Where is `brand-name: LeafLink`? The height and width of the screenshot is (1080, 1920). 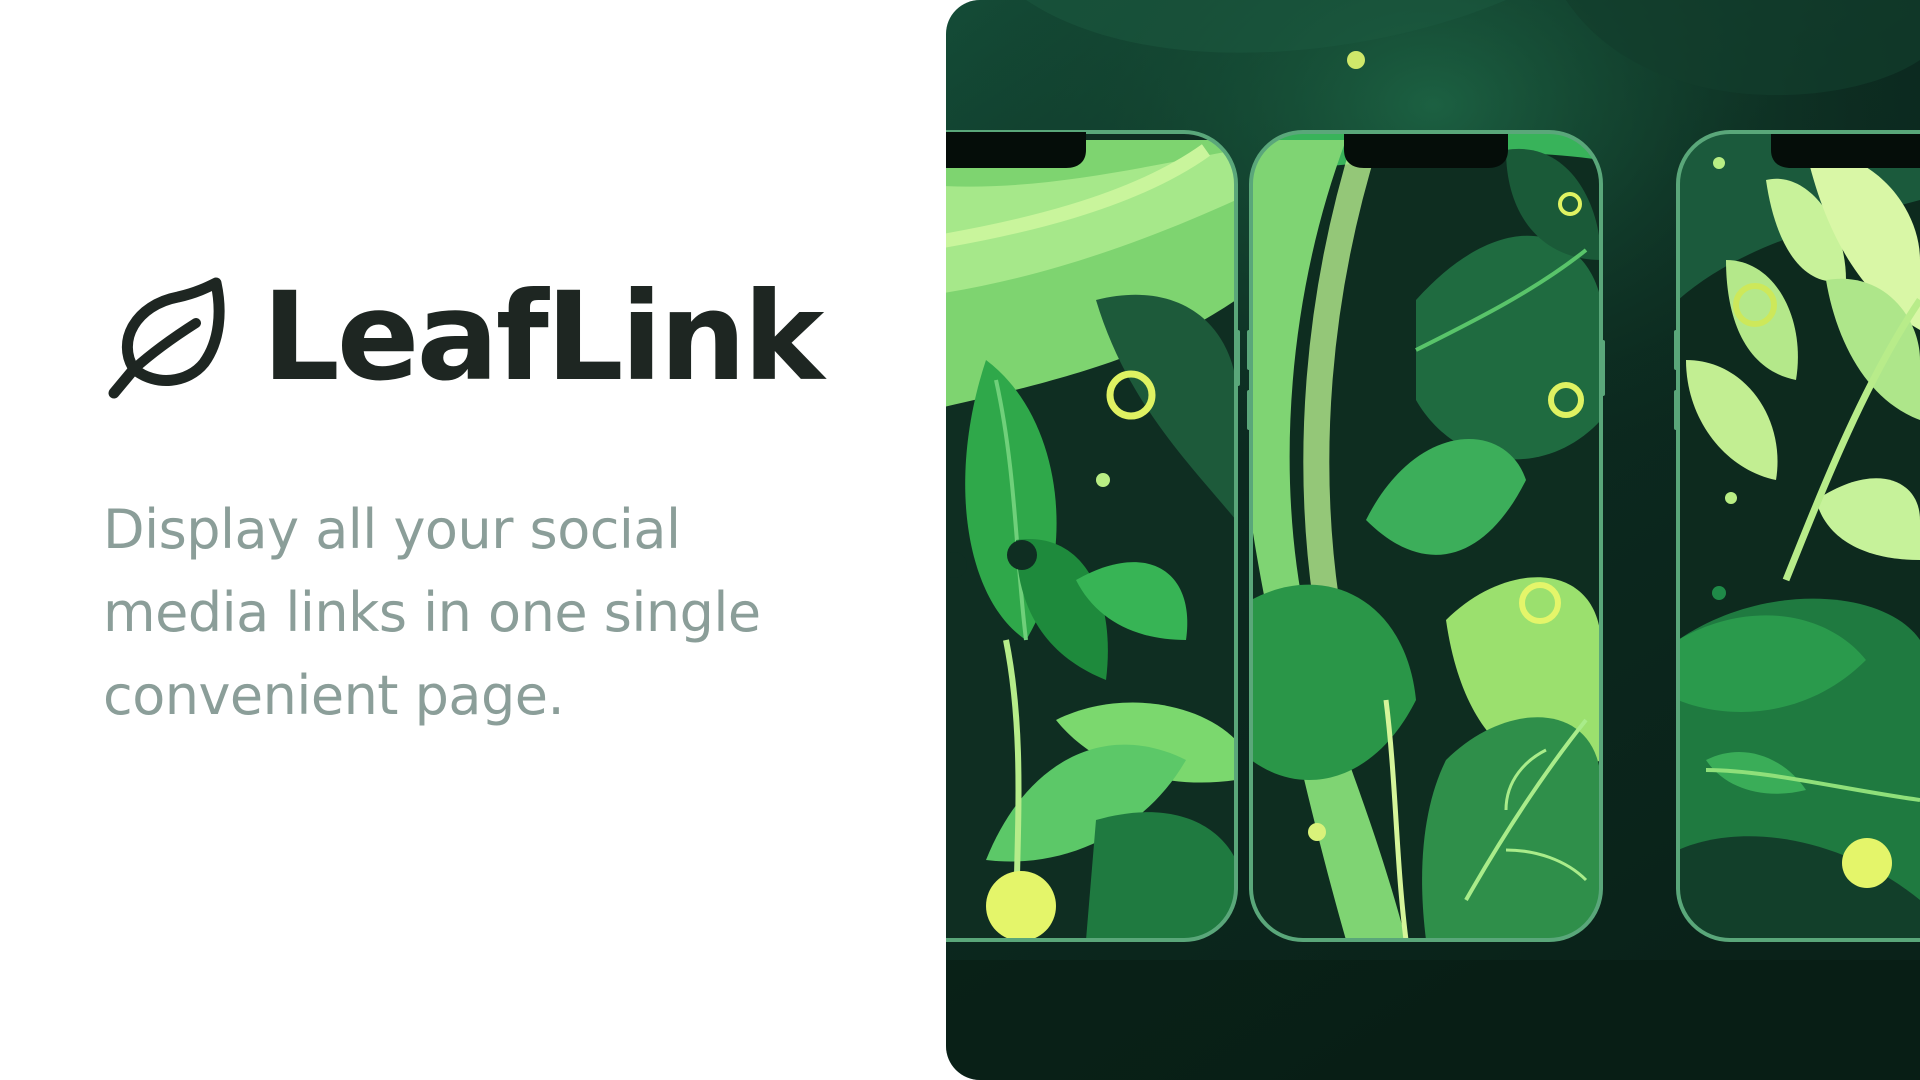
brand-name: LeafLink is located at coordinates (543, 337).